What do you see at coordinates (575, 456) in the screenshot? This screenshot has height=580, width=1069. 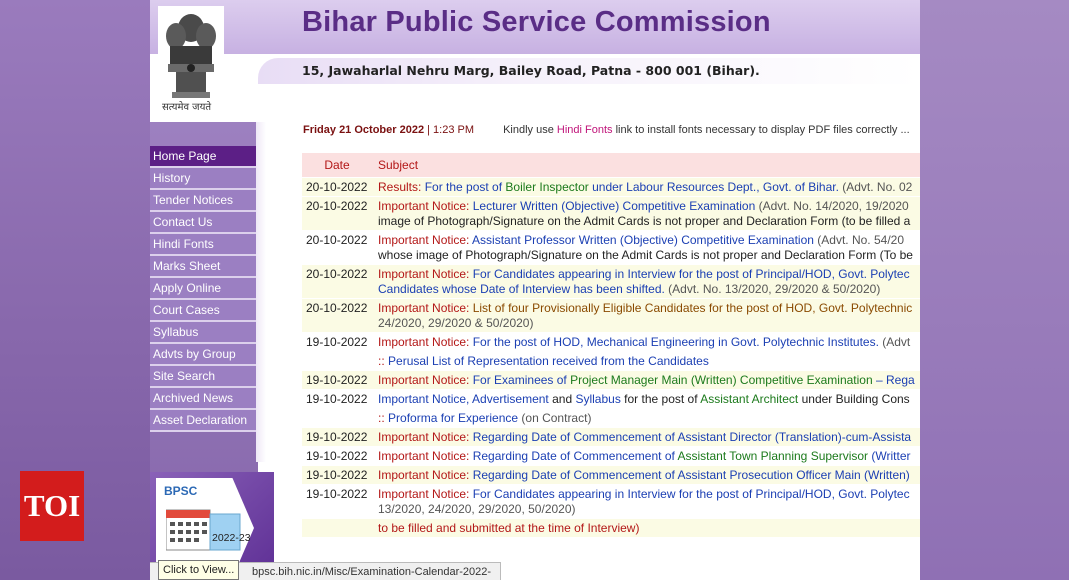 I see `notice-link: Regarding Date of Commencement of` at bounding box center [575, 456].